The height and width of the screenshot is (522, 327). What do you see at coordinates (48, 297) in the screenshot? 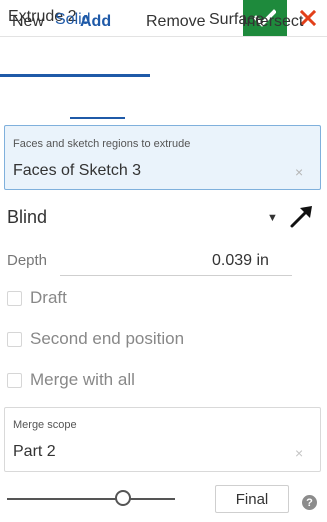
I see `draft-label: Draft` at bounding box center [48, 297].